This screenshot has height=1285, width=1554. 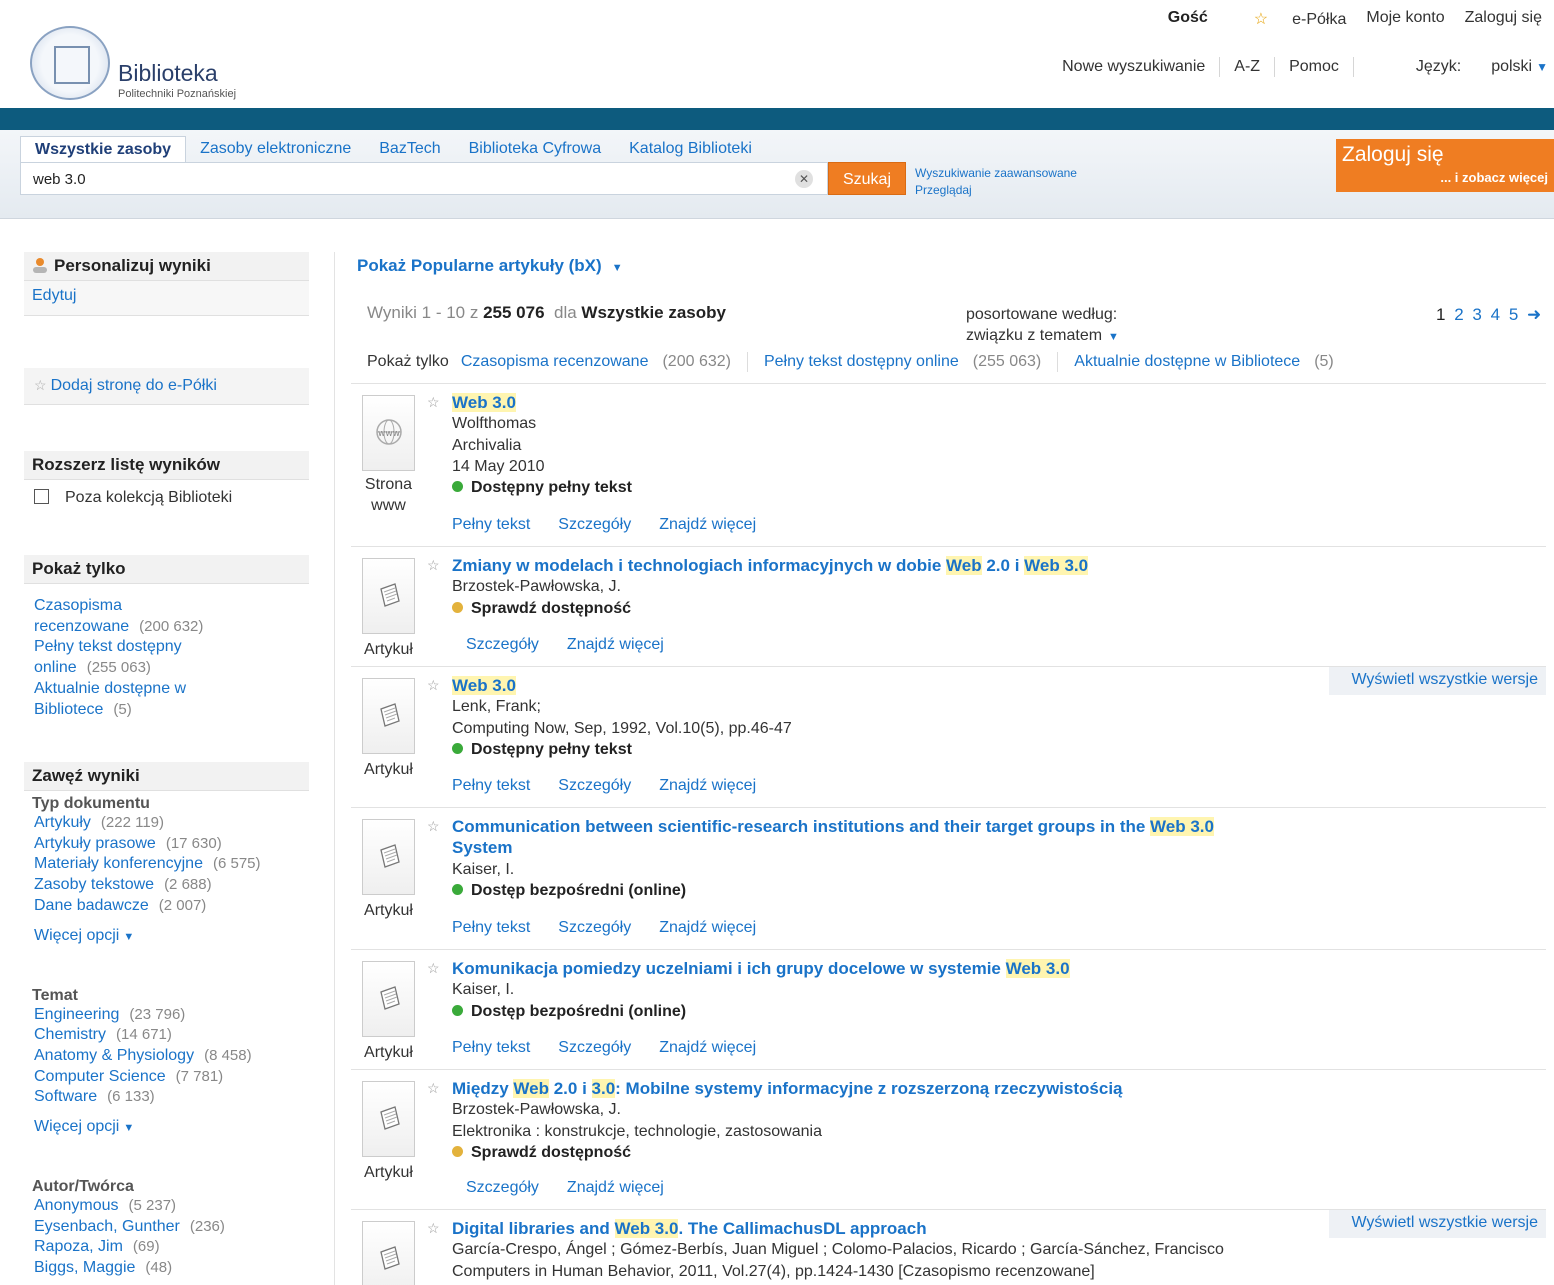 What do you see at coordinates (166, 498) in the screenshot?
I see `outside-collection-option: Poza kolekcją Biblioteki` at bounding box center [166, 498].